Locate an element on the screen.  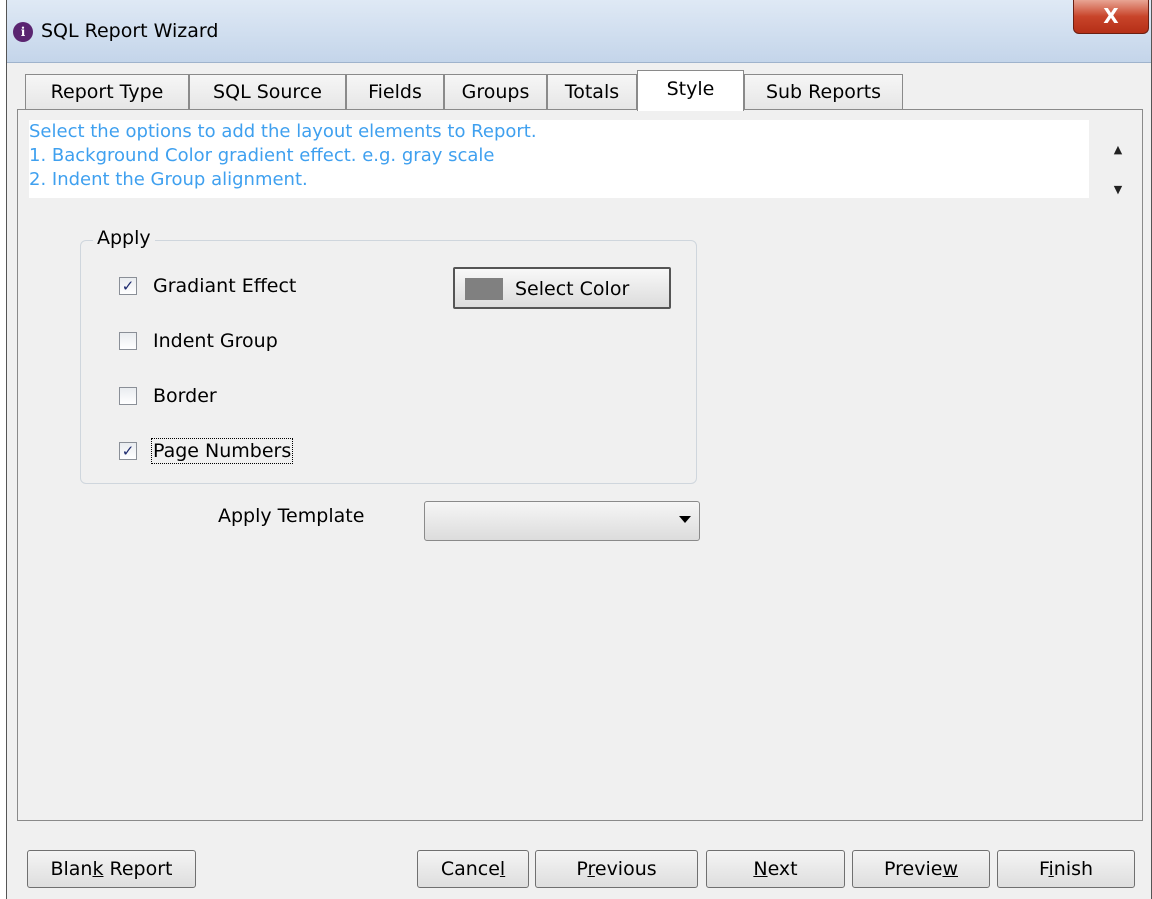
apply-template-label: Apply Template is located at coordinates (291, 516).